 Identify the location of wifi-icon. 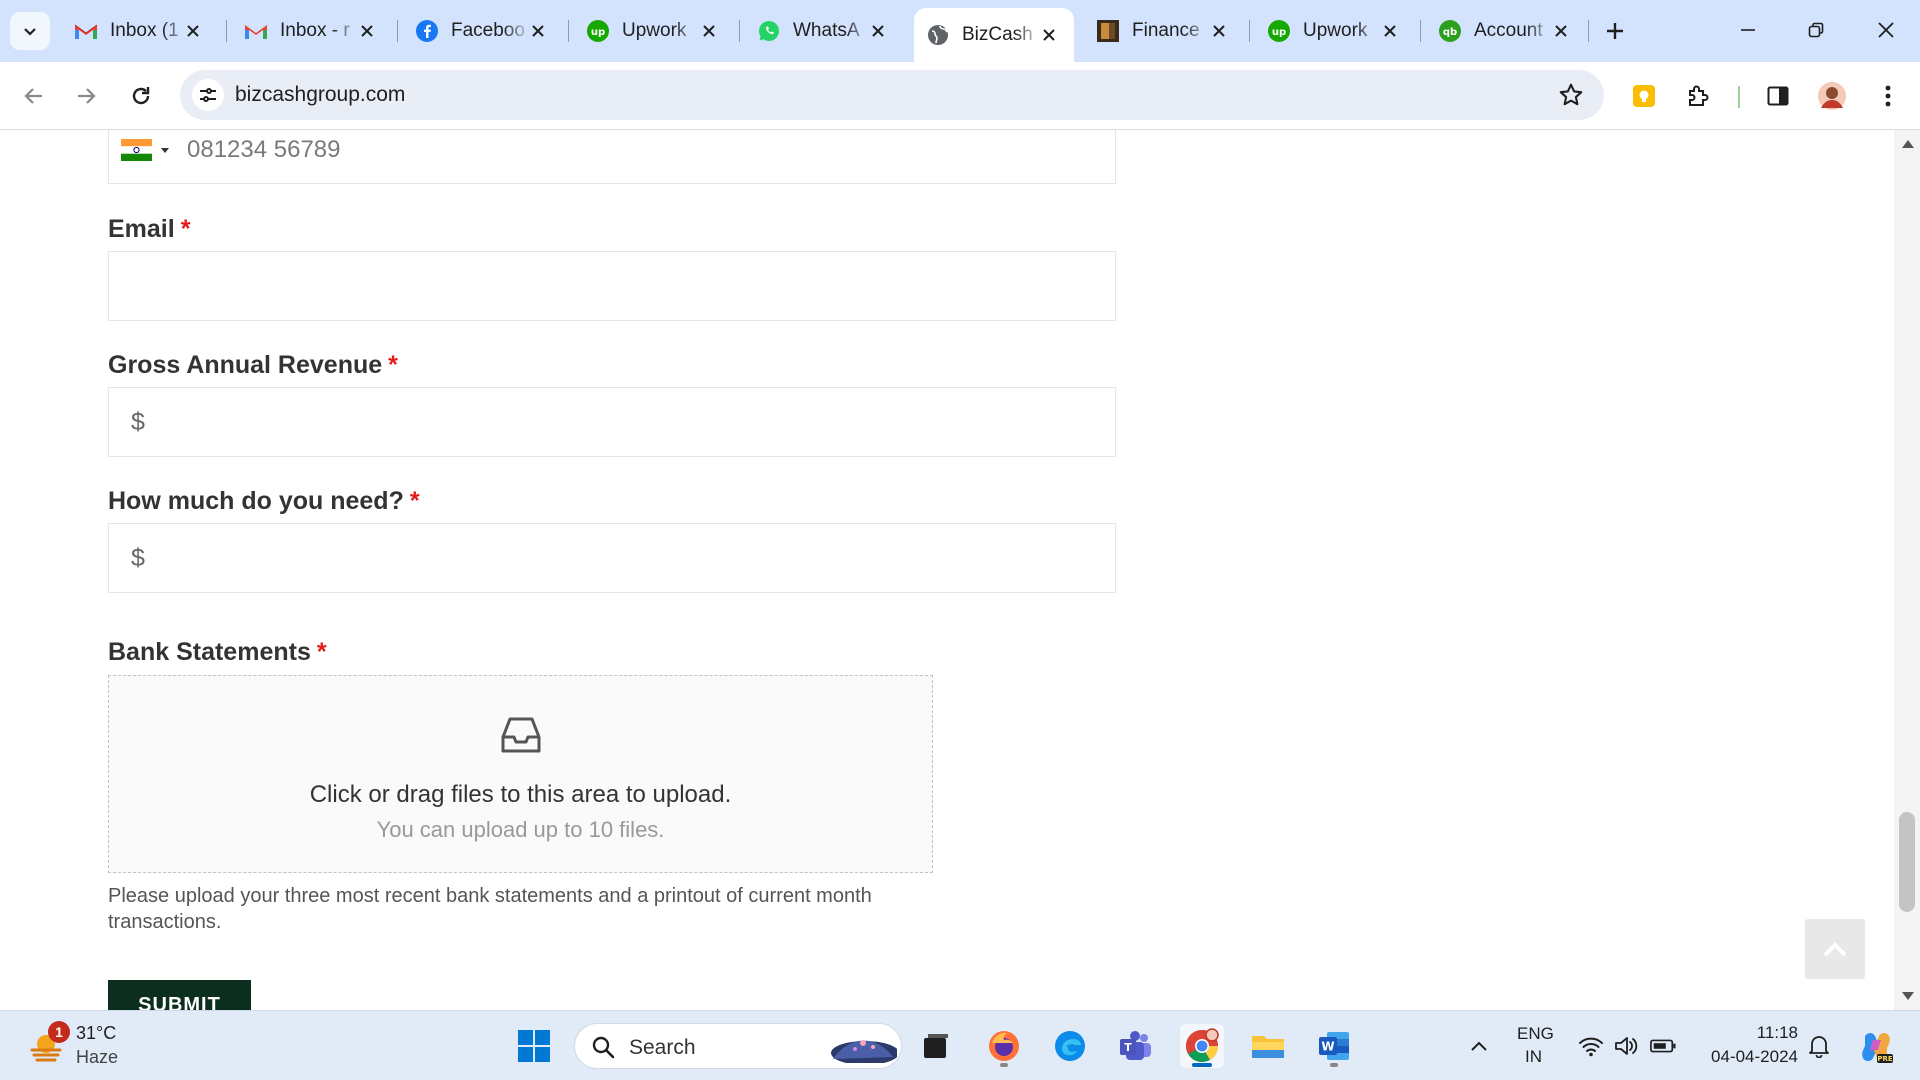
(1591, 1047).